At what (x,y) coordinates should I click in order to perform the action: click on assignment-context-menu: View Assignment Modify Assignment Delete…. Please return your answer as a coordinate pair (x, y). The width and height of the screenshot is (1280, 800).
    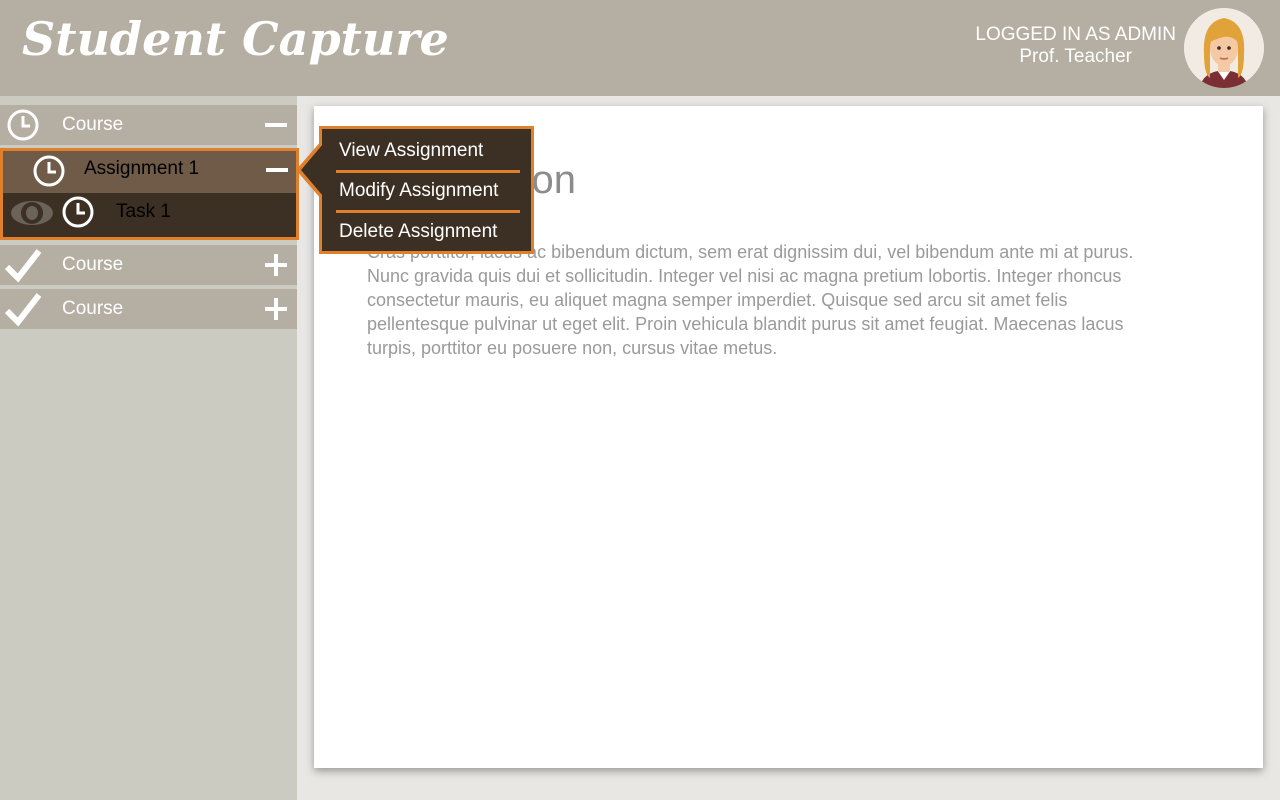
    Looking at the image, I should click on (426, 190).